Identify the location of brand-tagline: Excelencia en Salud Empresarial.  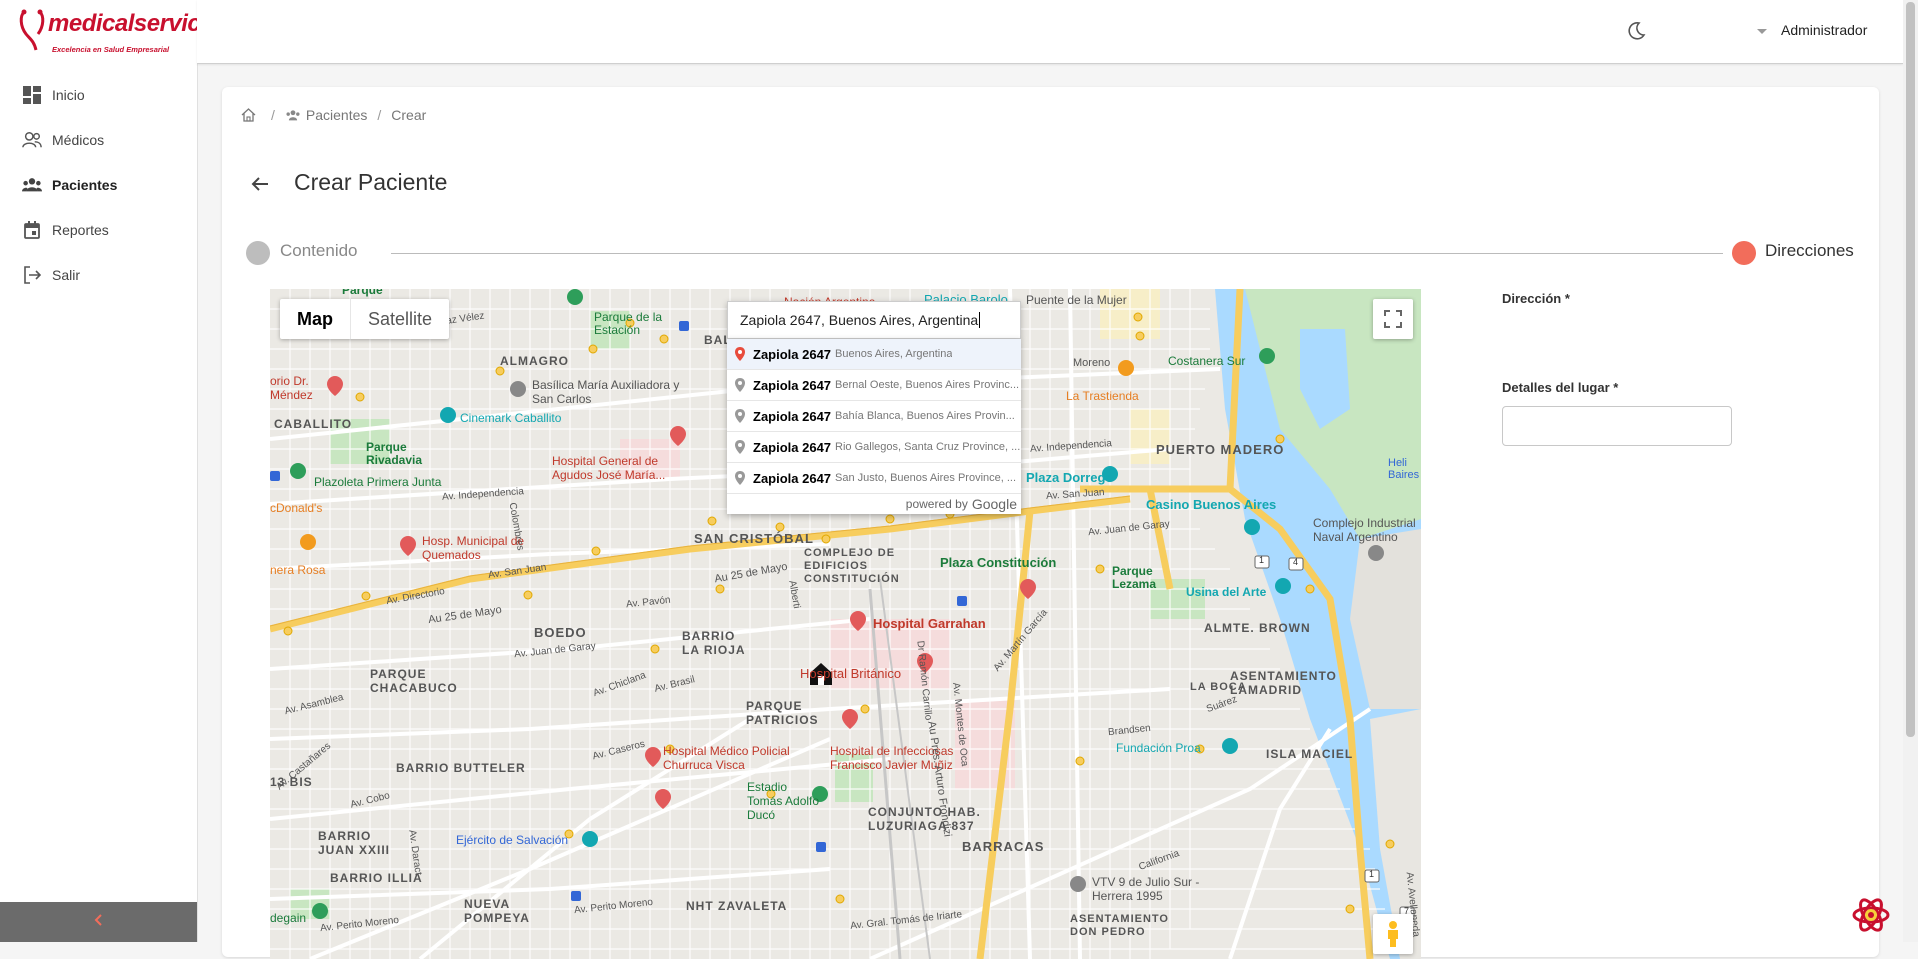
(111, 49).